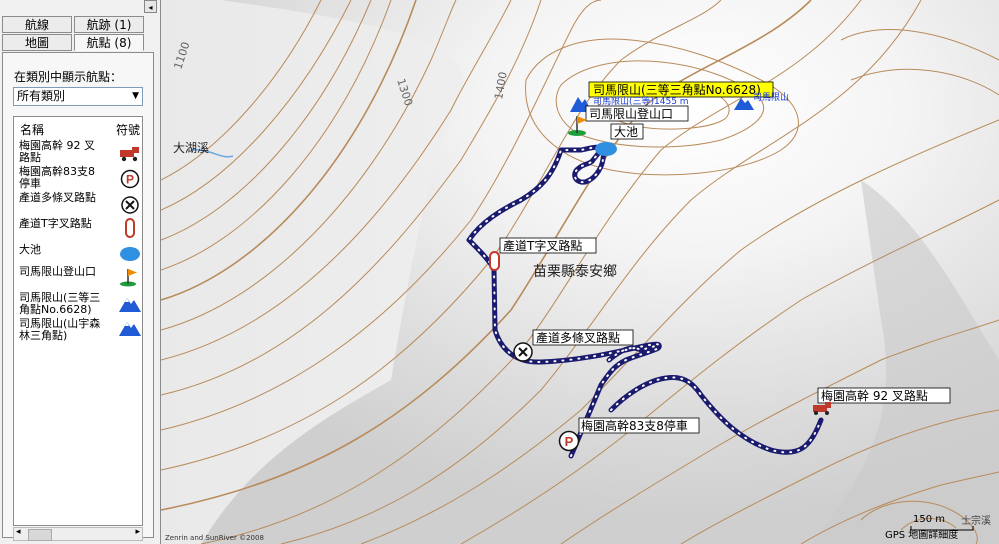  I want to click on waypoint-name: 司馬限山(三等三角點No.6628), so click(60, 303).